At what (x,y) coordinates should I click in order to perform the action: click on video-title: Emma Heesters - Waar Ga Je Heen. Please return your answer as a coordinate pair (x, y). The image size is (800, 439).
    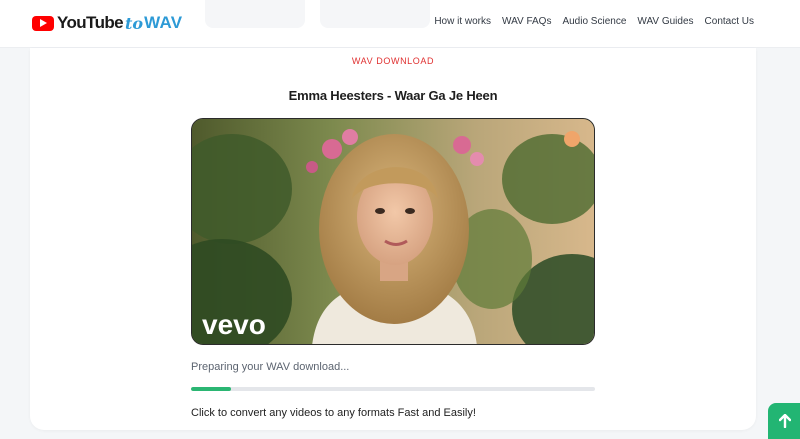
    Looking at the image, I should click on (393, 95).